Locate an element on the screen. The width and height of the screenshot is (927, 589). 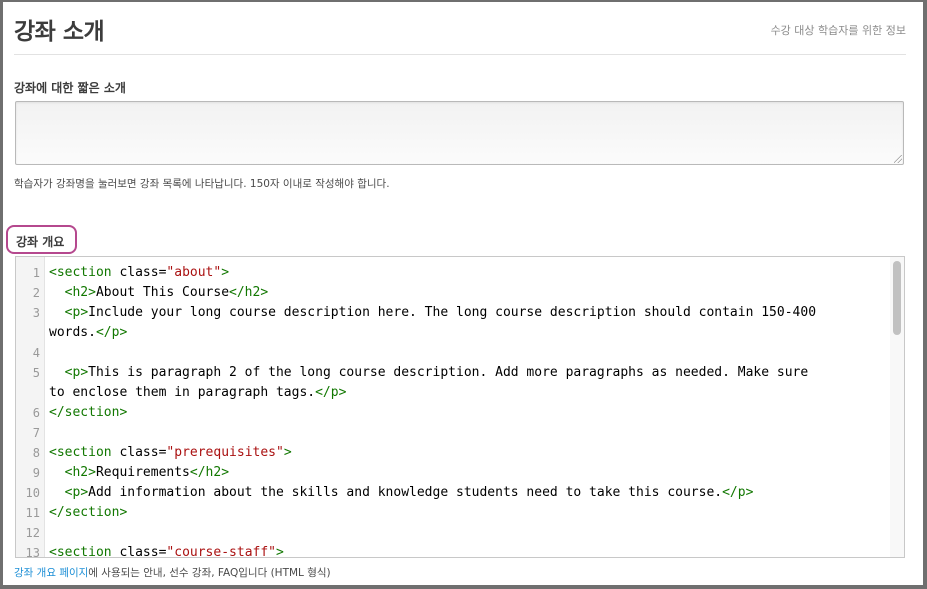
code-text: words.</p> is located at coordinates (88, 332).